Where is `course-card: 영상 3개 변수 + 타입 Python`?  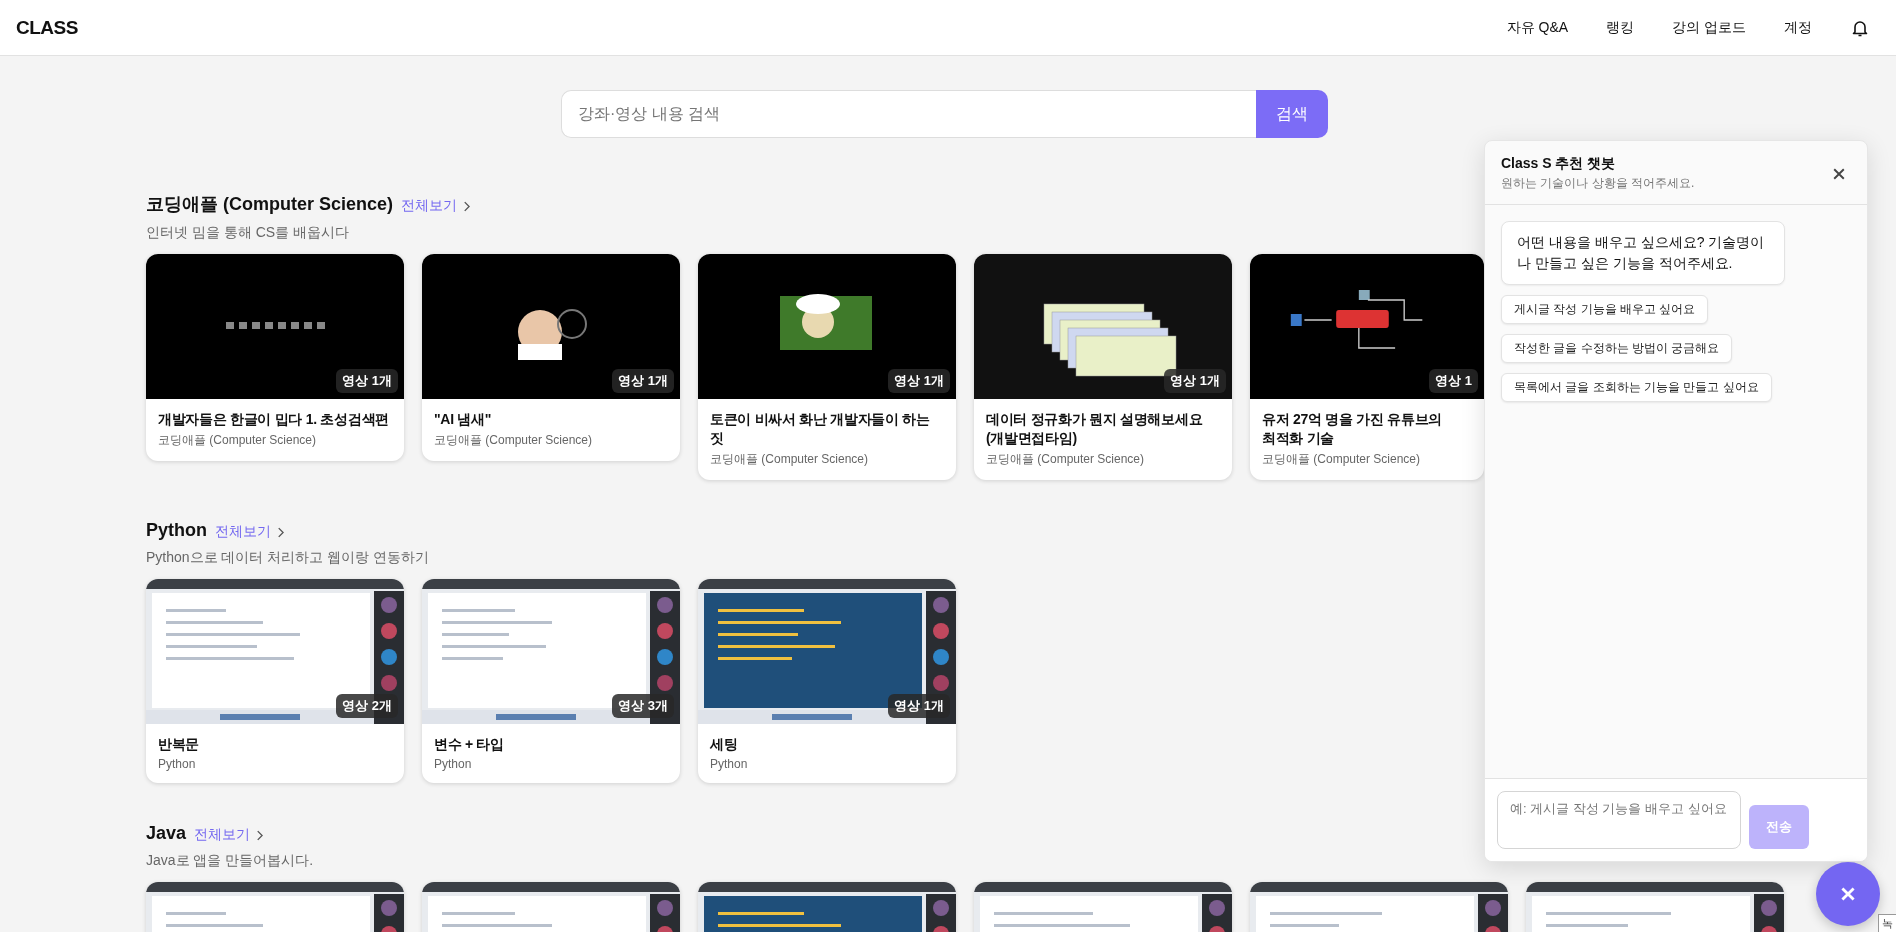
course-card: 영상 3개 변수 + 타입 Python is located at coordinates (551, 681).